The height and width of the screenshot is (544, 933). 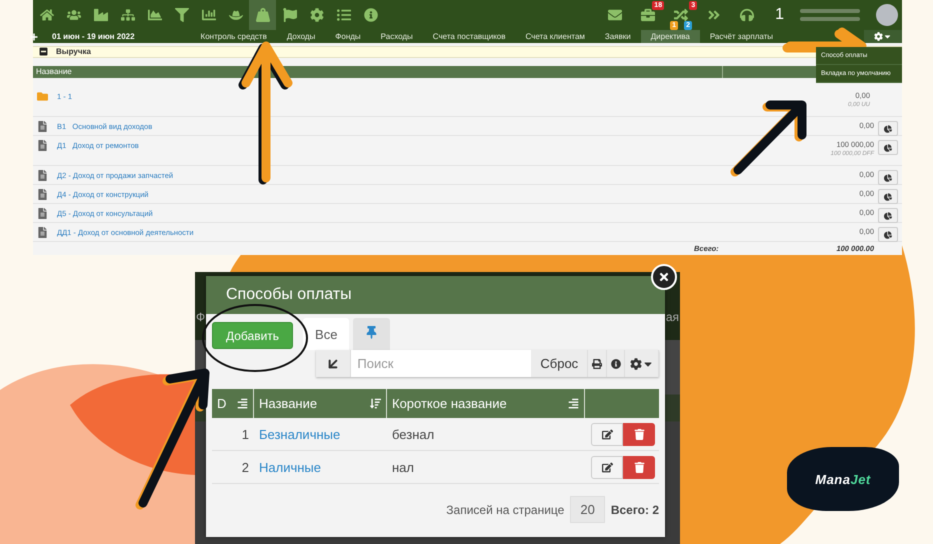 What do you see at coordinates (681, 15) in the screenshot?
I see `shuffle-icon` at bounding box center [681, 15].